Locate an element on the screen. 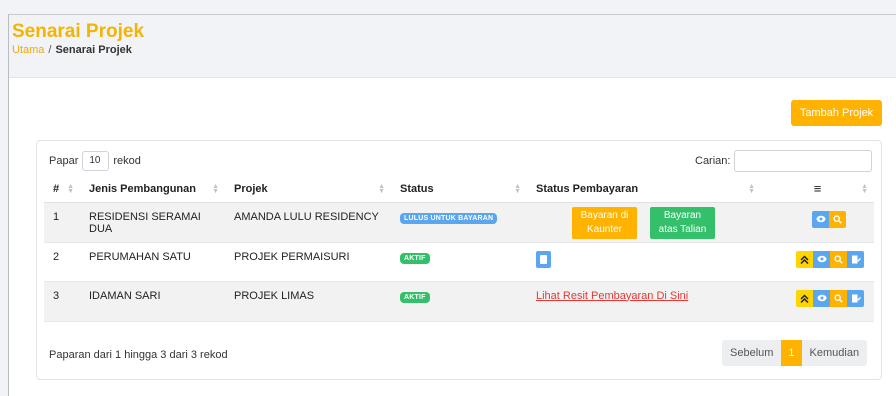 The height and width of the screenshot is (396, 896). cell-number: 2 is located at coordinates (62, 262).